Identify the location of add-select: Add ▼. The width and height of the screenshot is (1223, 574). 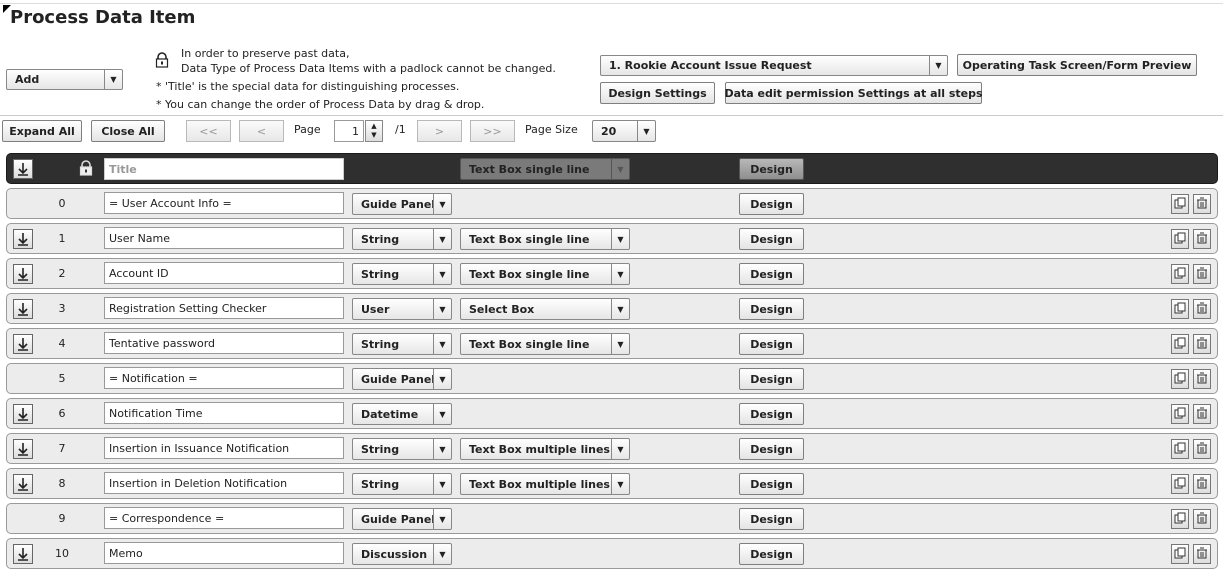
(64, 79).